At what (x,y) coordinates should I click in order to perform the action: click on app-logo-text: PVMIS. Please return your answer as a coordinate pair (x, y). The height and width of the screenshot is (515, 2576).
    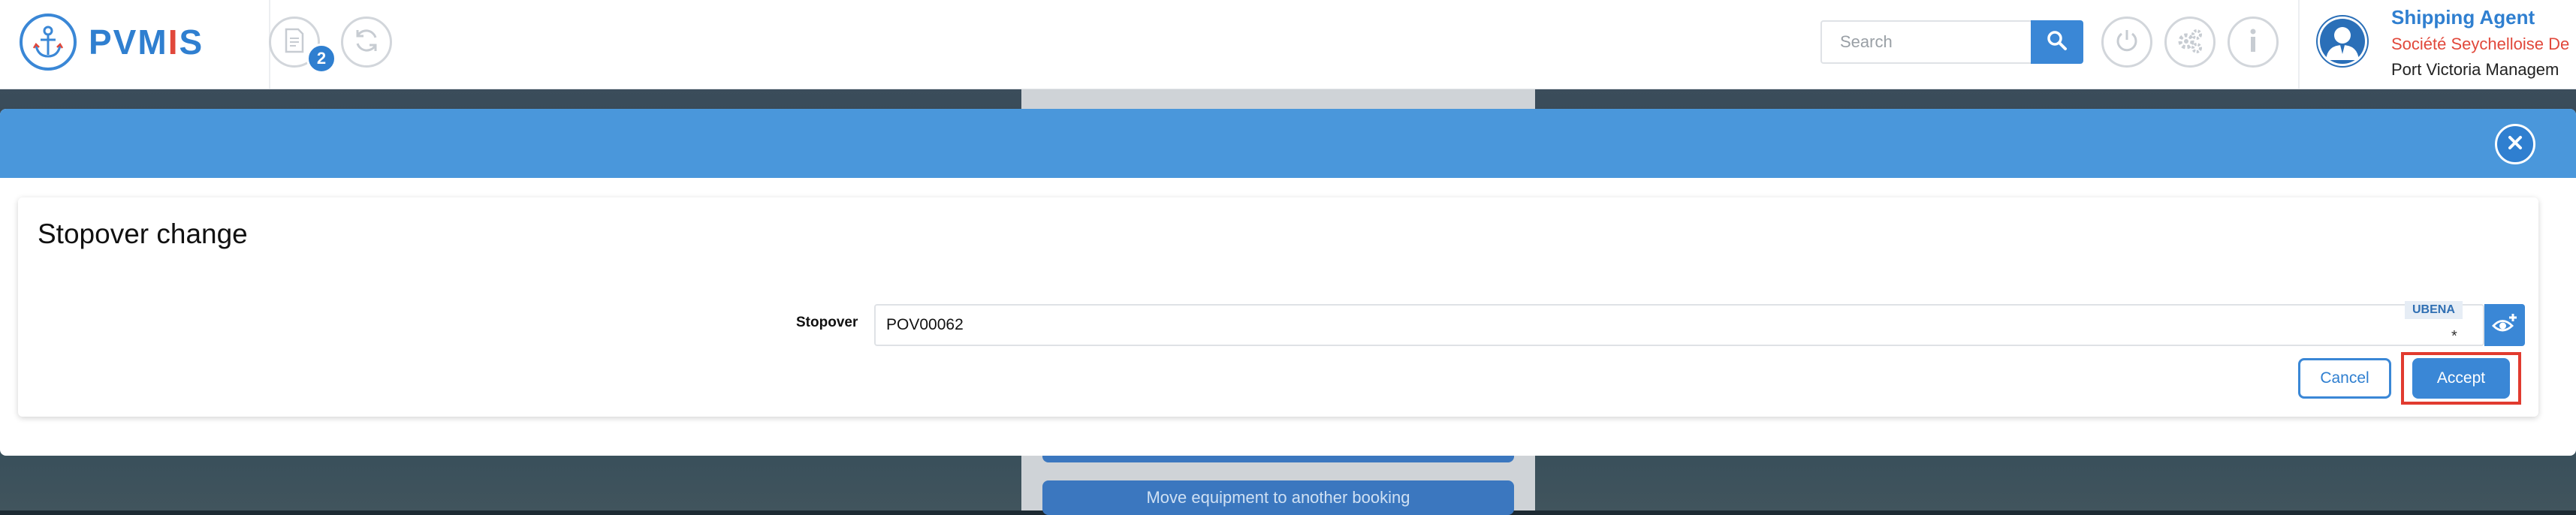
    Looking at the image, I should click on (146, 42).